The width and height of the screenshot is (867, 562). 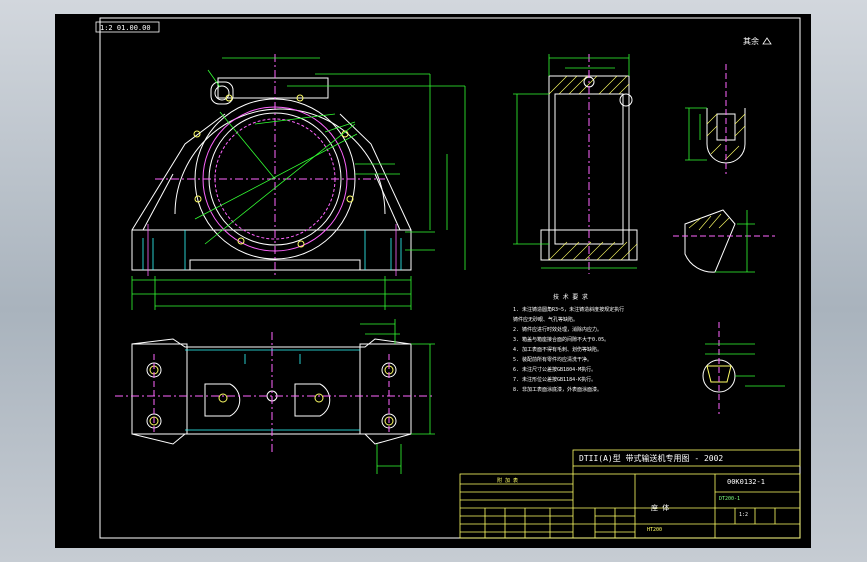 What do you see at coordinates (570, 297) in the screenshot?
I see `tech-title: 技 术 要 求` at bounding box center [570, 297].